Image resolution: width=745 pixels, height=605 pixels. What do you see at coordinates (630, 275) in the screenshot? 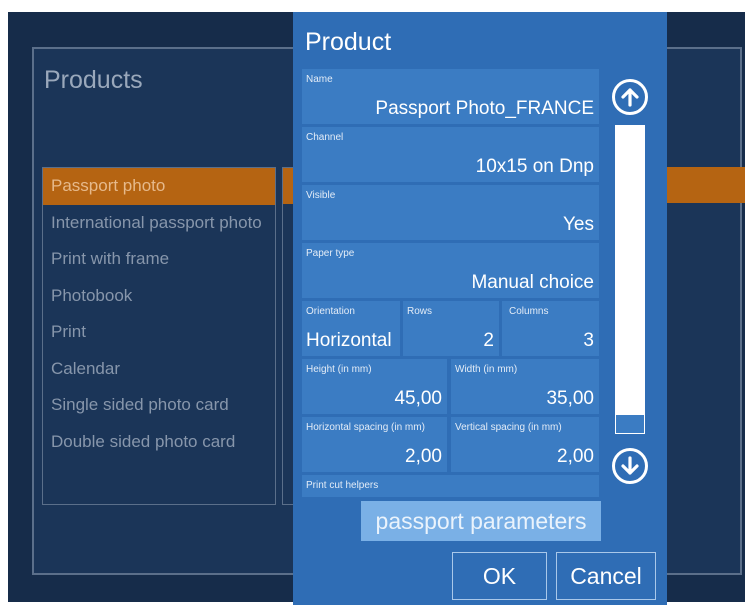
I see `scroll-track` at bounding box center [630, 275].